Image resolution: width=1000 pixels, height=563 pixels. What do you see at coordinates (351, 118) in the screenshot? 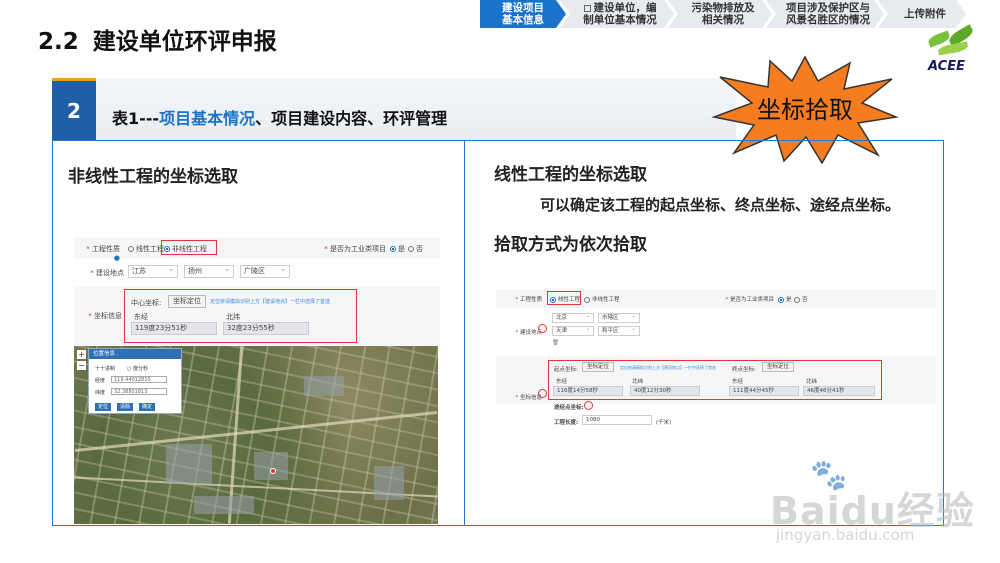
I see `heading-suffix: 、项目建设内容、环评管理` at bounding box center [351, 118].